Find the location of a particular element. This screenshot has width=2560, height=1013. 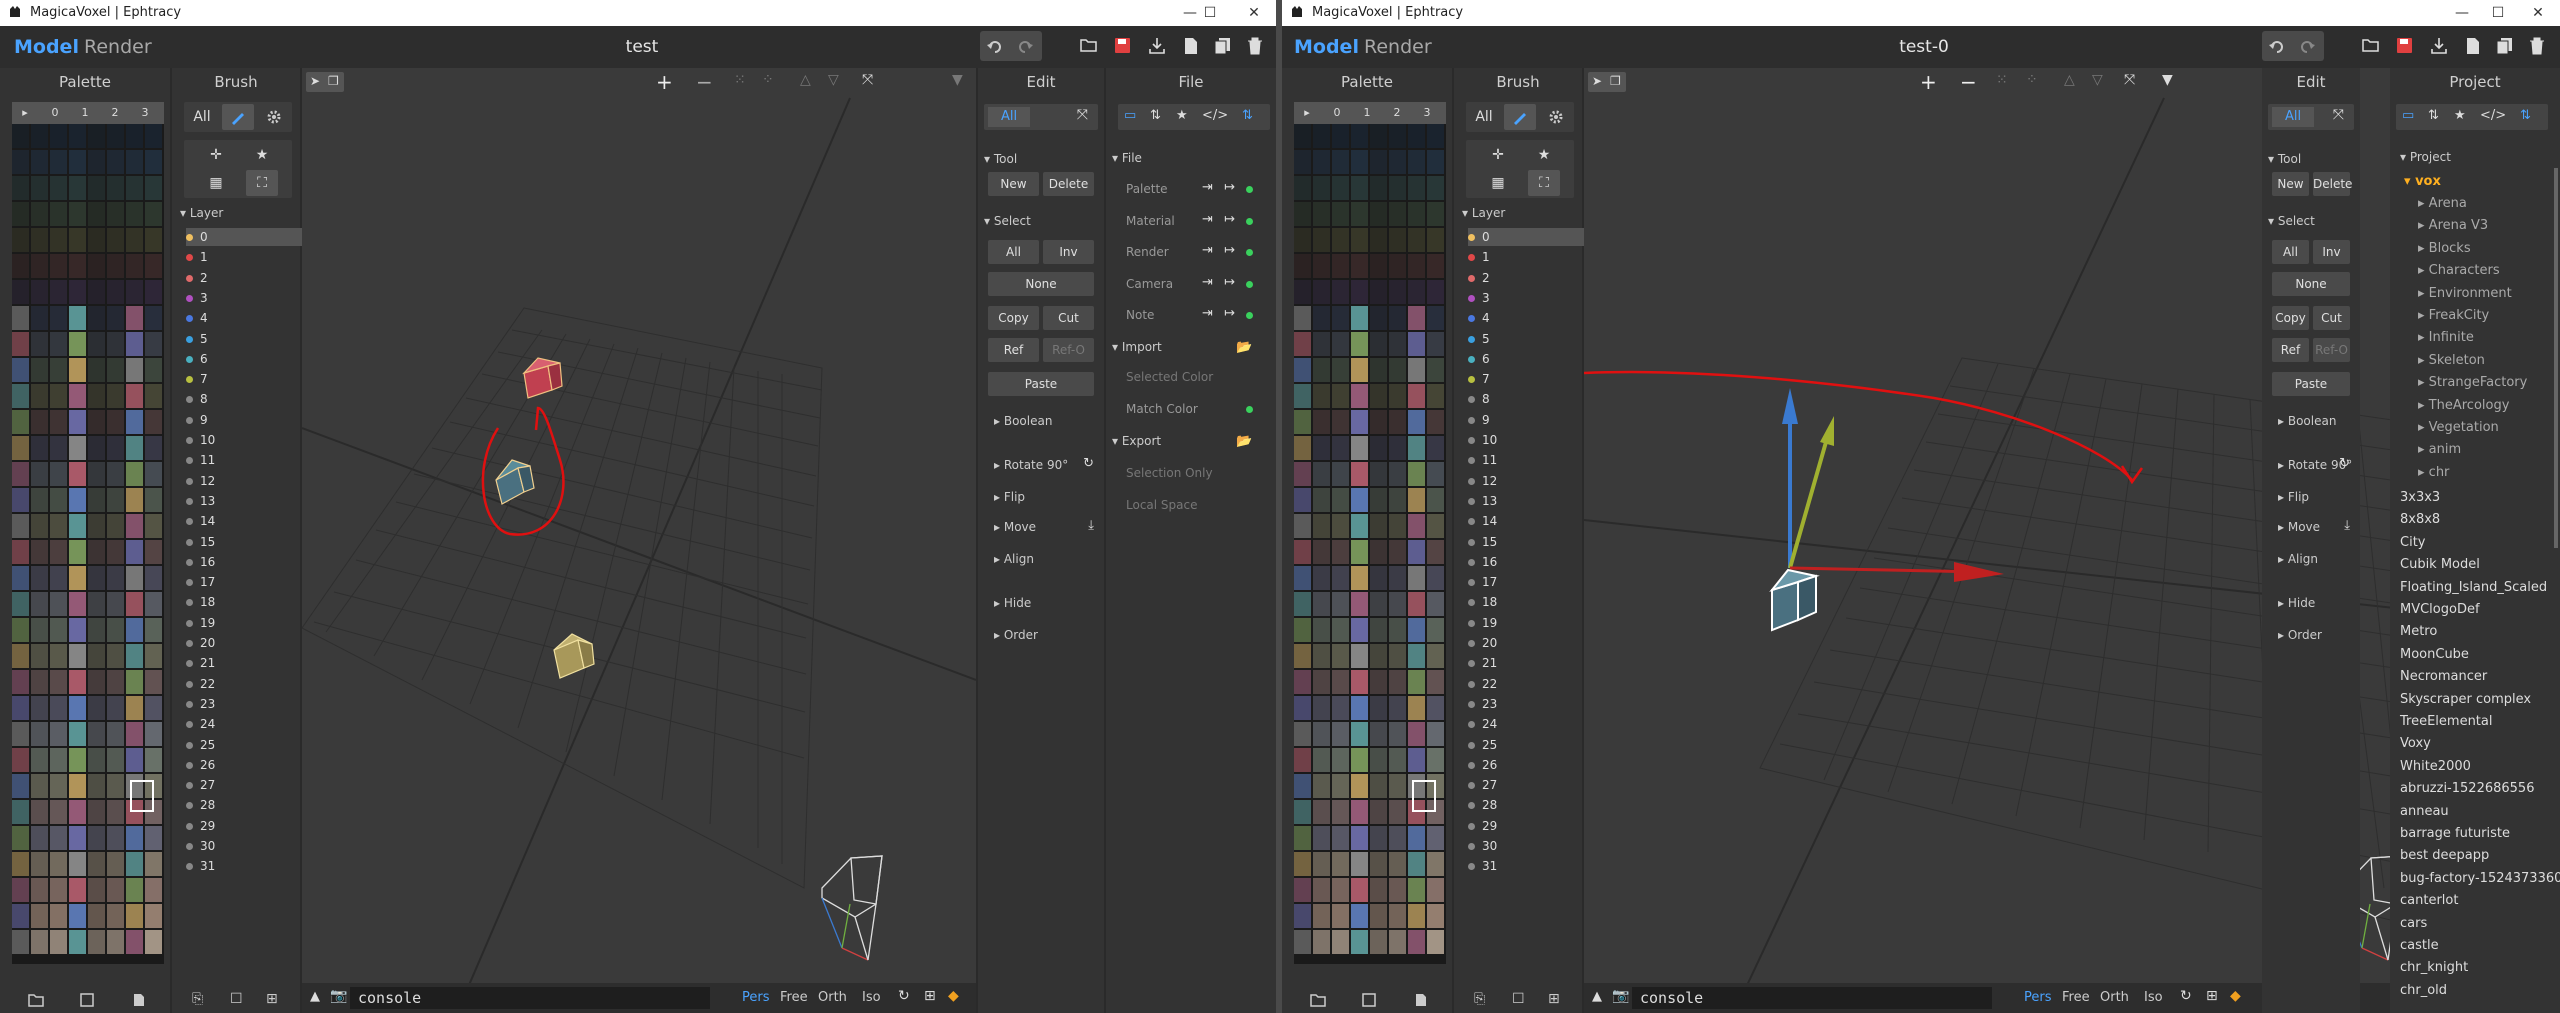

brush-all-button: All is located at coordinates (1484, 117).